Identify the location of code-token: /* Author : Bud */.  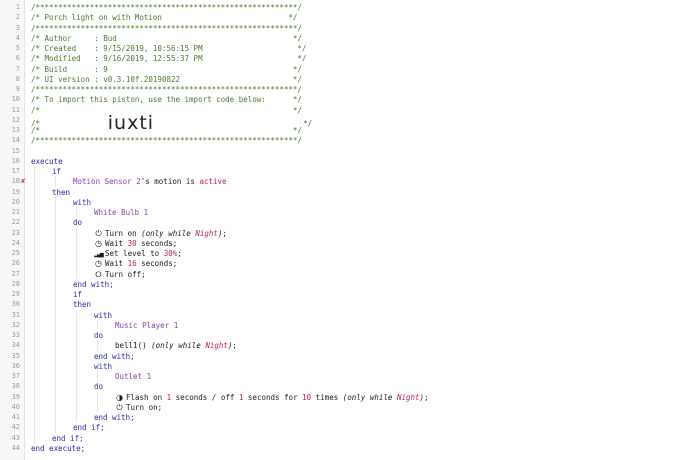
(166, 38).